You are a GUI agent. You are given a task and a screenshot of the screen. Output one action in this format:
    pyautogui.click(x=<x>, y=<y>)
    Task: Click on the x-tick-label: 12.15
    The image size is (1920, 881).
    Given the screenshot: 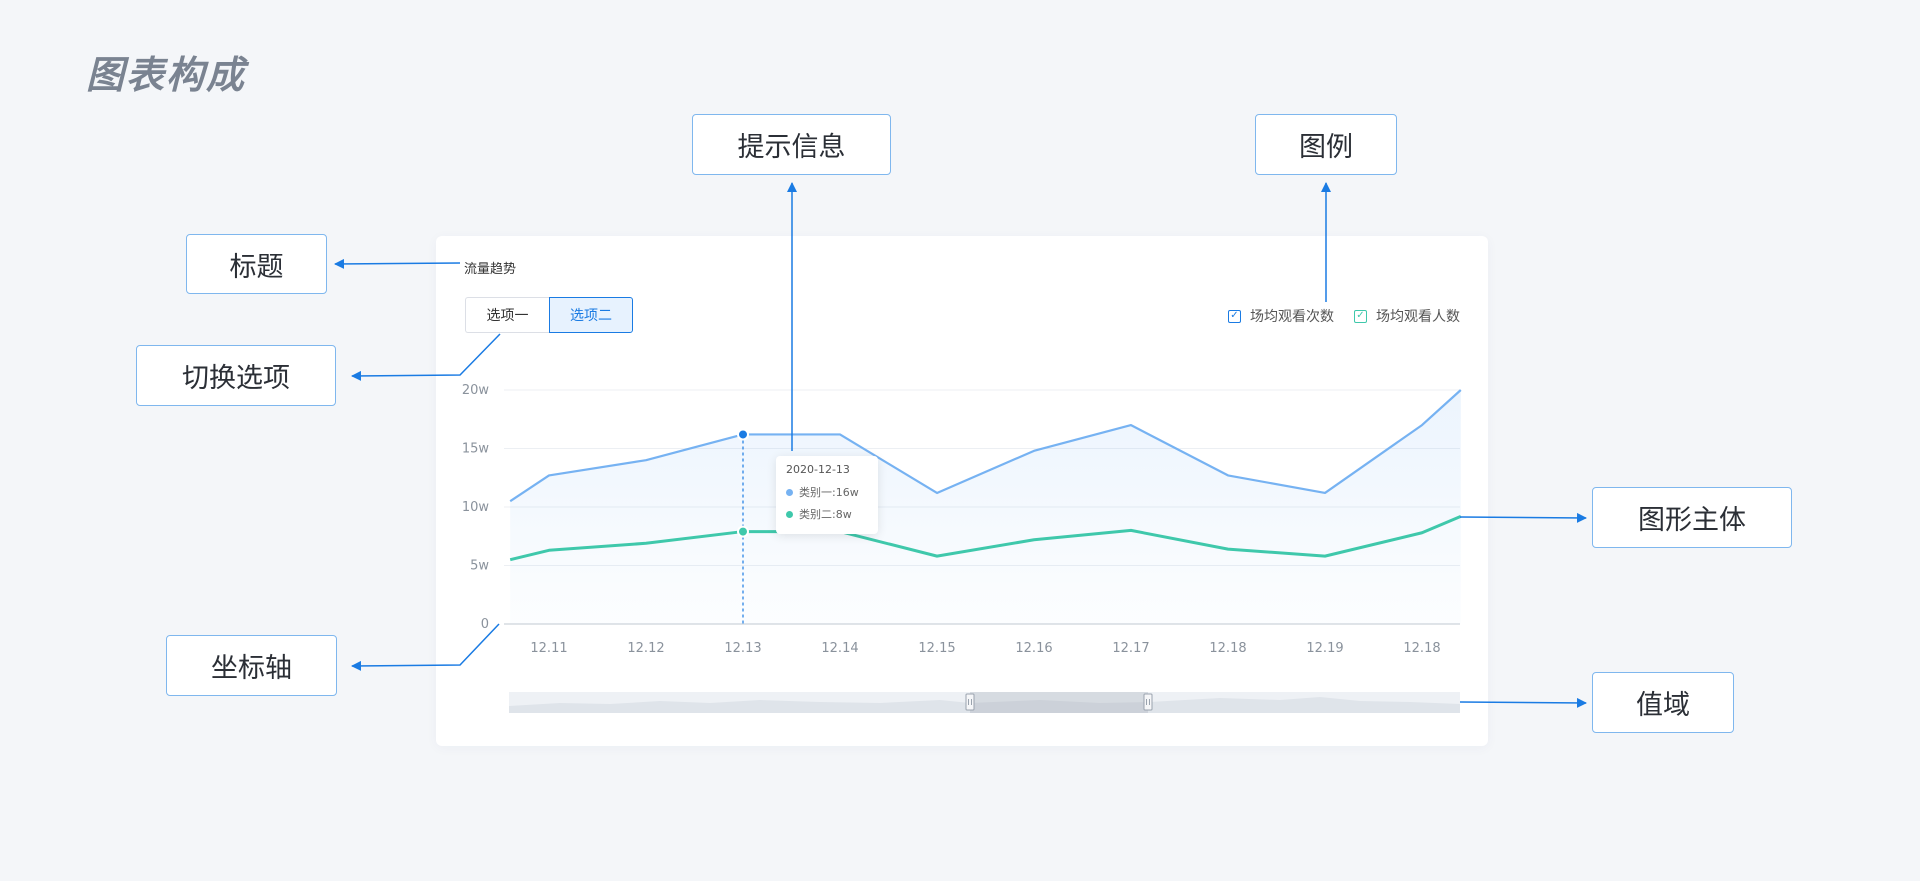 What is the action you would take?
    pyautogui.click(x=936, y=648)
    